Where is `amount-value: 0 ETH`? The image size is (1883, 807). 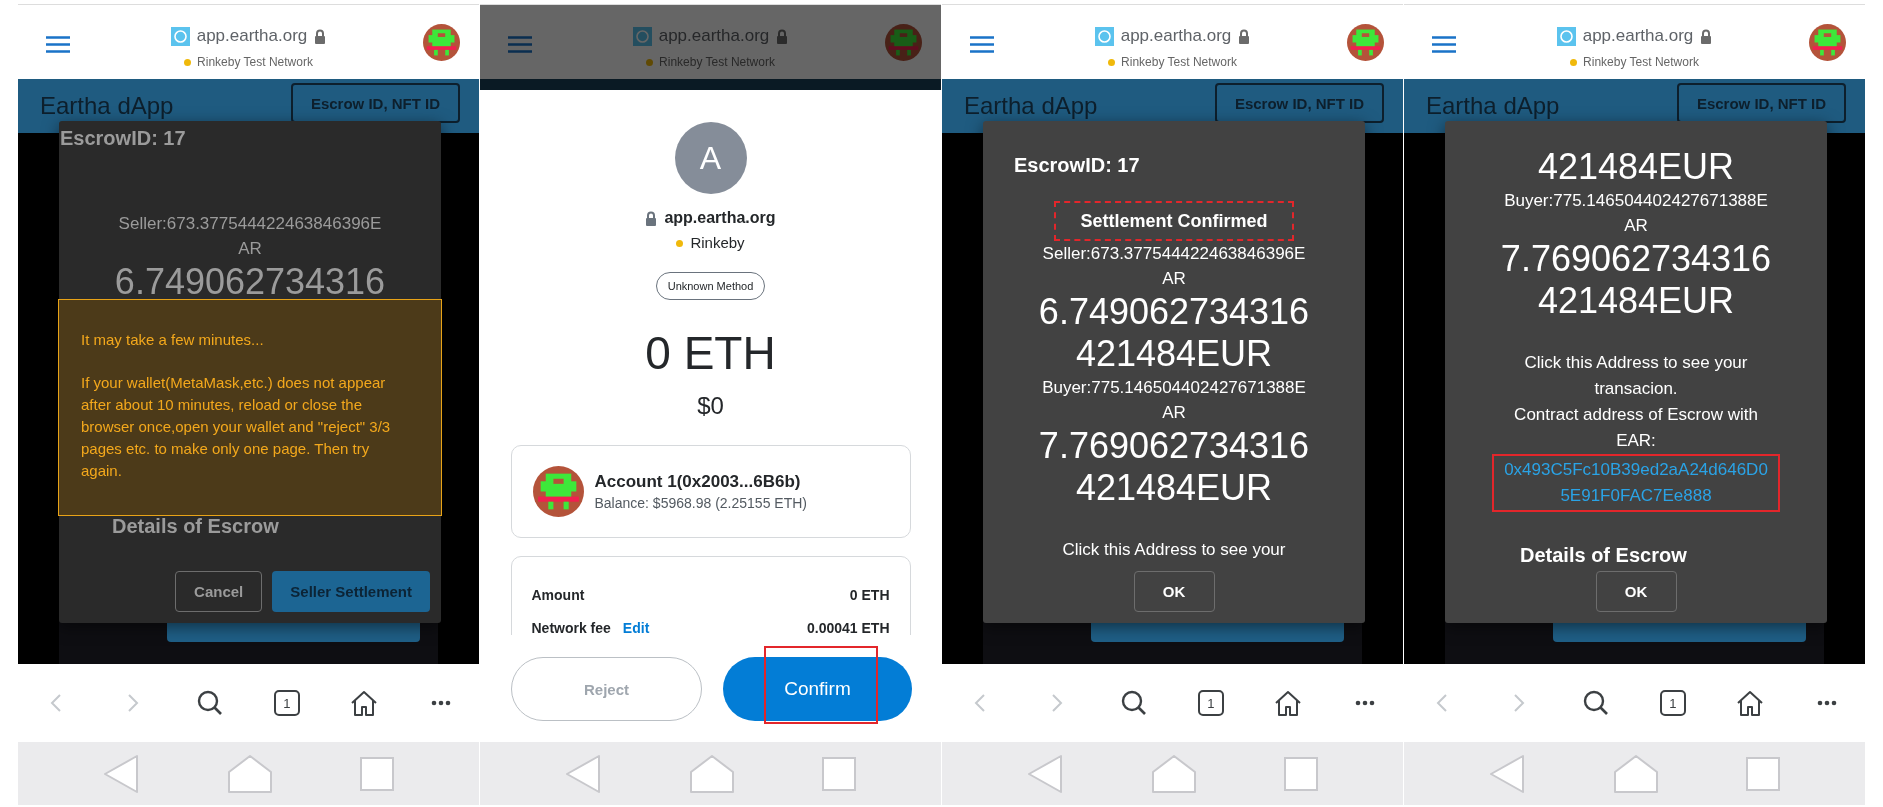 amount-value: 0 ETH is located at coordinates (710, 353).